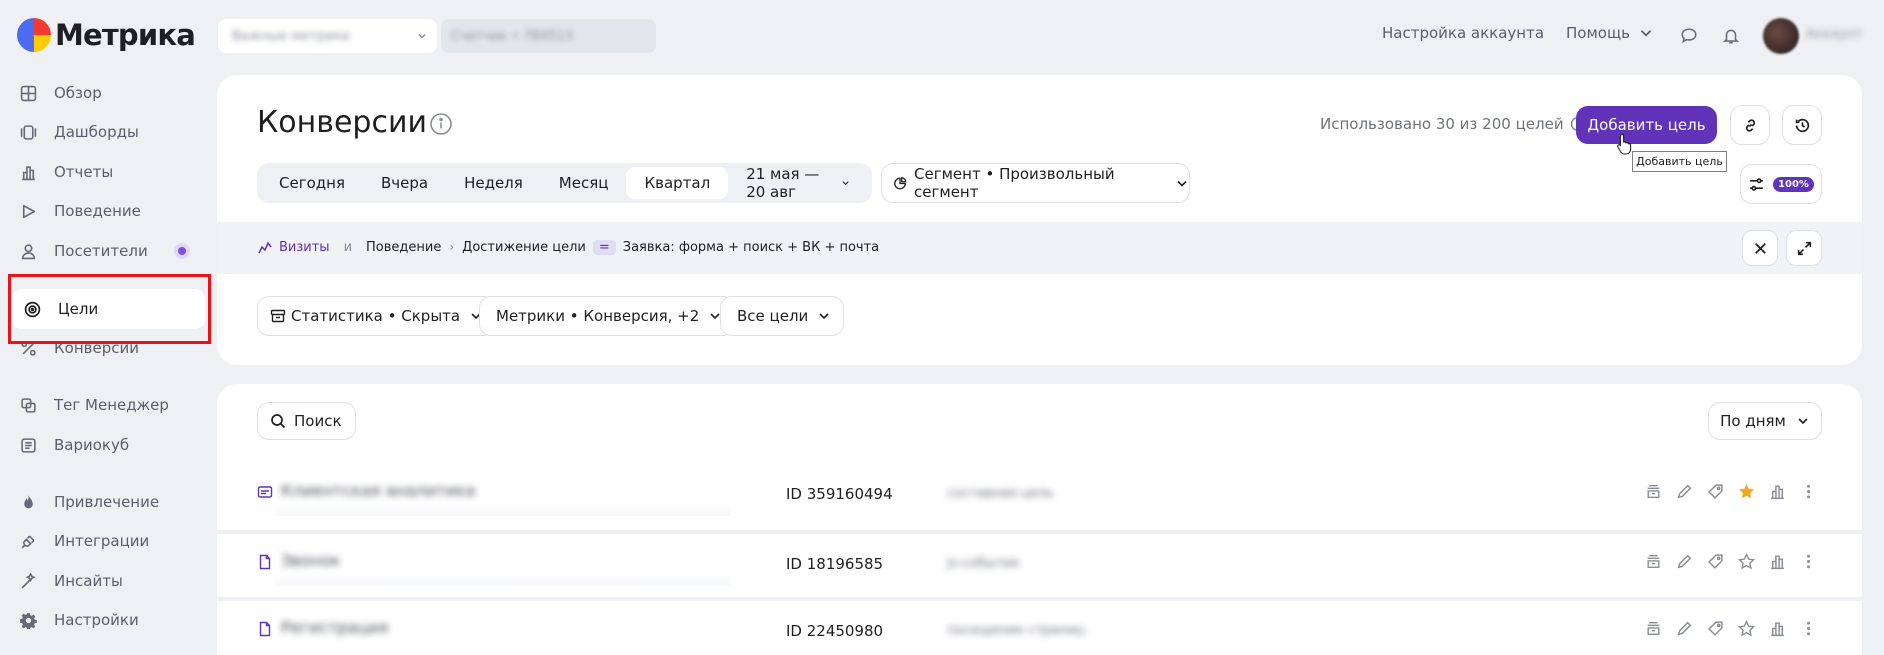 The image size is (1884, 655). I want to click on visits-filter: Визиты, so click(293, 247).